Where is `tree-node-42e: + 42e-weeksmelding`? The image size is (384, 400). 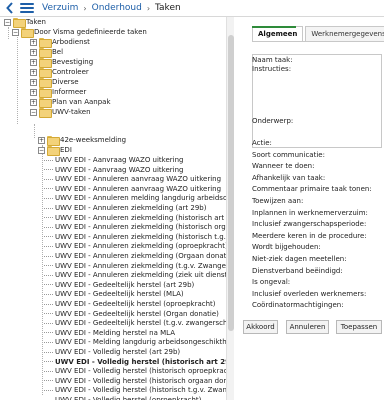
tree-node-42e: + 42e-weeksmelding is located at coordinates (82, 140).